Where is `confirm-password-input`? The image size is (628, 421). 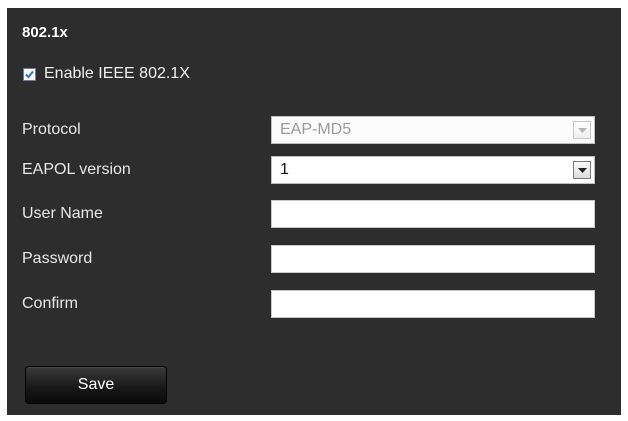
confirm-password-input is located at coordinates (433, 304).